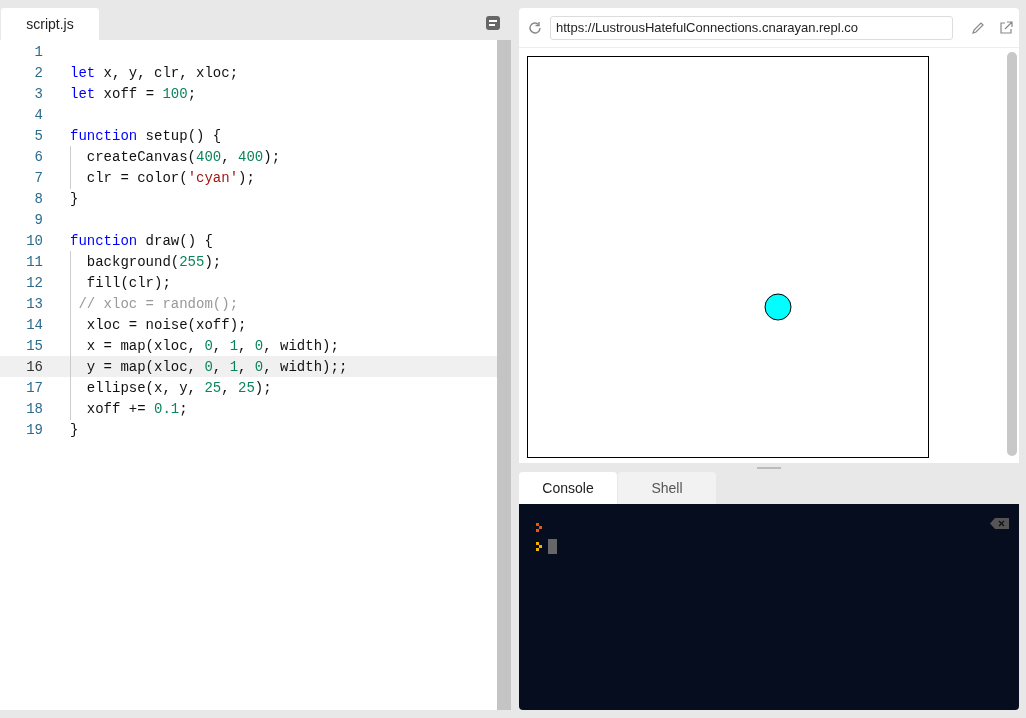 Image resolution: width=1026 pixels, height=718 pixels. Describe the element at coordinates (34, 366) in the screenshot. I see `line-number: 16` at that location.